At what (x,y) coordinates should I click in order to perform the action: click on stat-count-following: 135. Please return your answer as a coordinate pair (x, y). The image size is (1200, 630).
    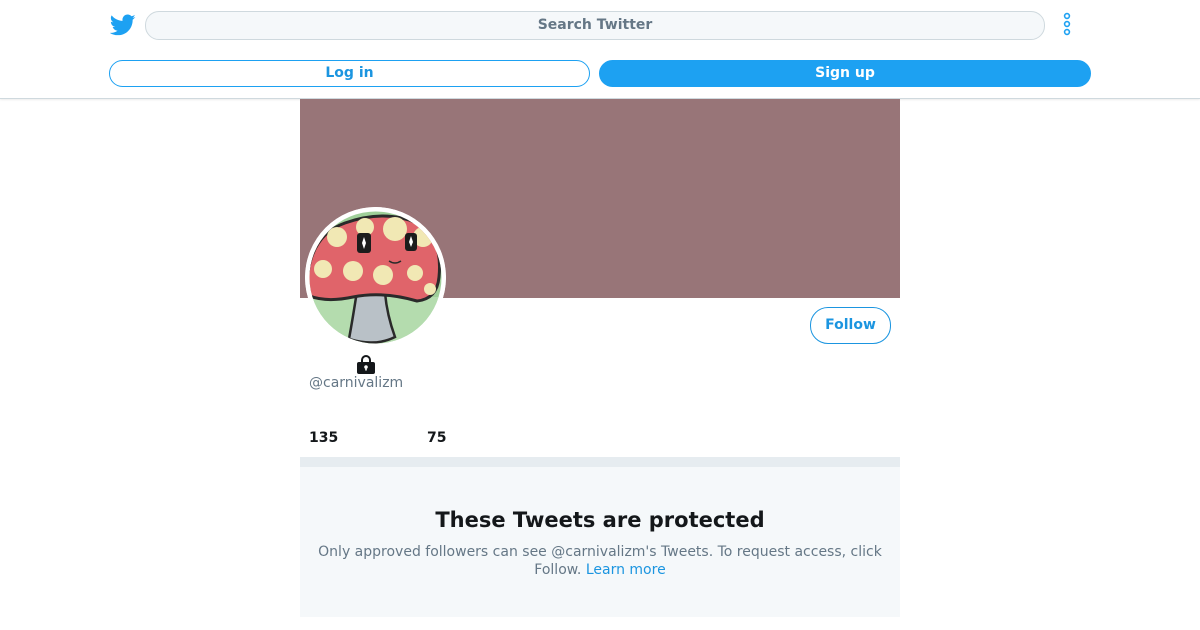
    Looking at the image, I should click on (323, 438).